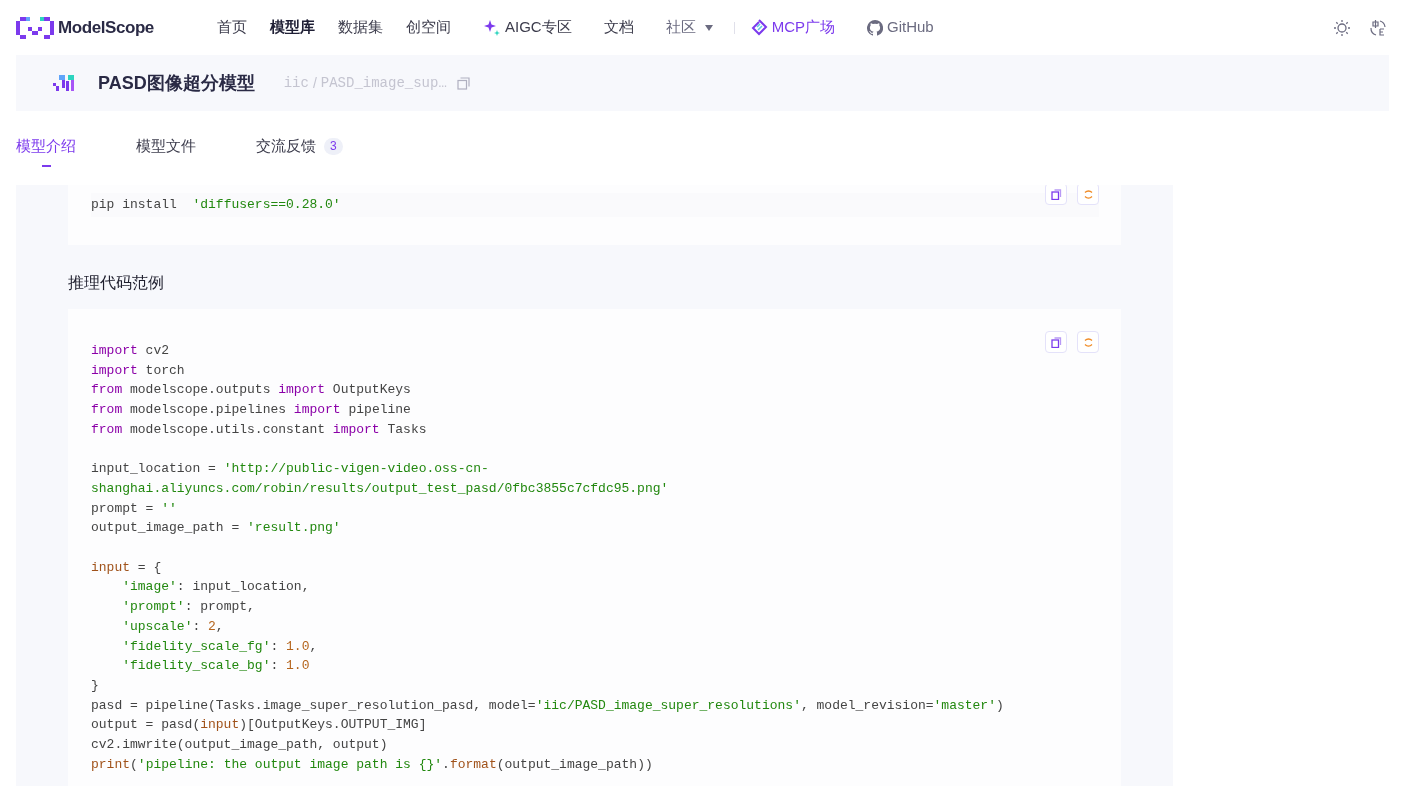 Image resolution: width=1405 pixels, height=786 pixels. I want to click on nav-link: 社区, so click(708, 27).